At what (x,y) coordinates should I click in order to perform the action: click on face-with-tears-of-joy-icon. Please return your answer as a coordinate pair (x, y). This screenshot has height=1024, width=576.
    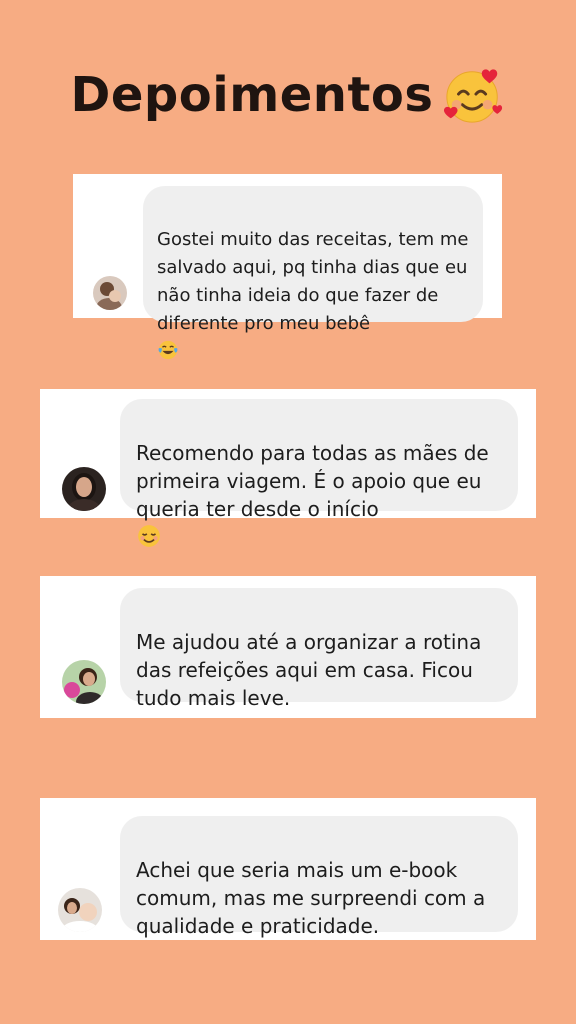
    Looking at the image, I should click on (168, 350).